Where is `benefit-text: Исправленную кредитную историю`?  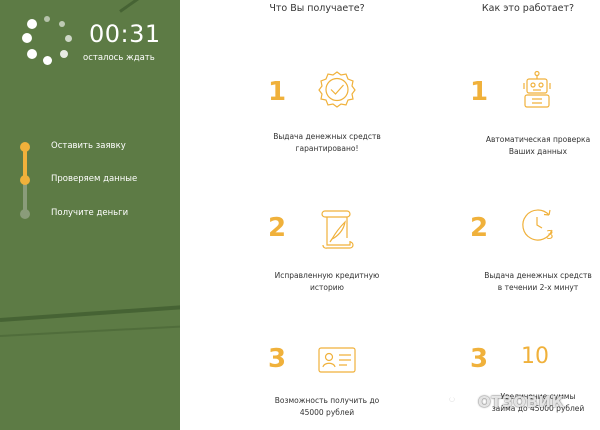
benefit-text: Исправленную кредитную историю is located at coordinates (327, 281).